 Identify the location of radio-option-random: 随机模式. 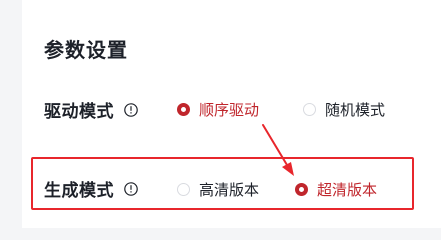
(344, 109).